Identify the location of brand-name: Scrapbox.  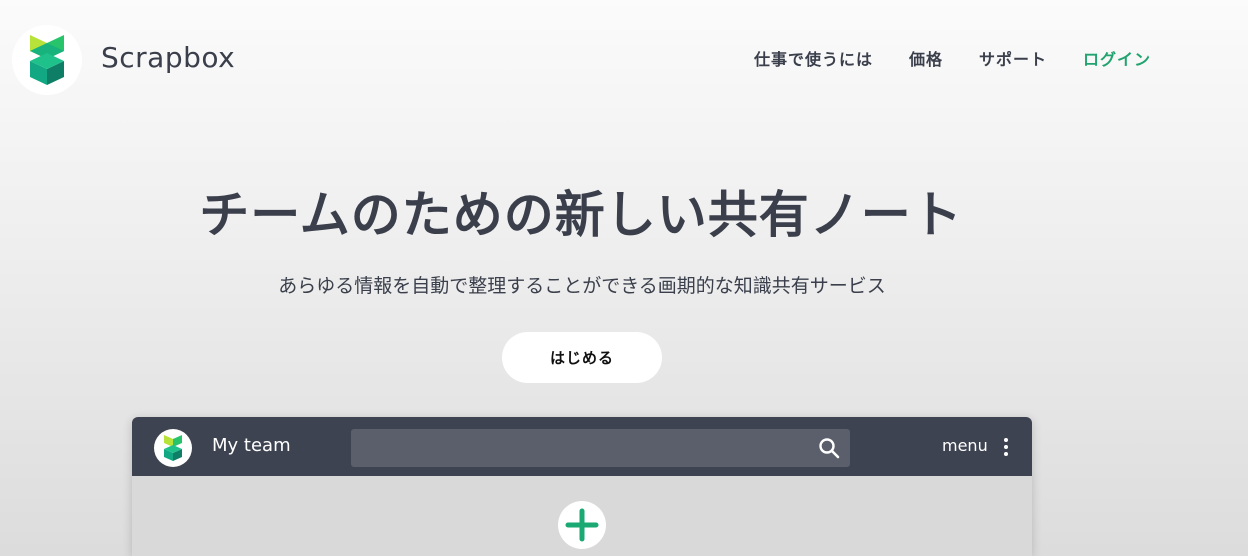
(168, 58).